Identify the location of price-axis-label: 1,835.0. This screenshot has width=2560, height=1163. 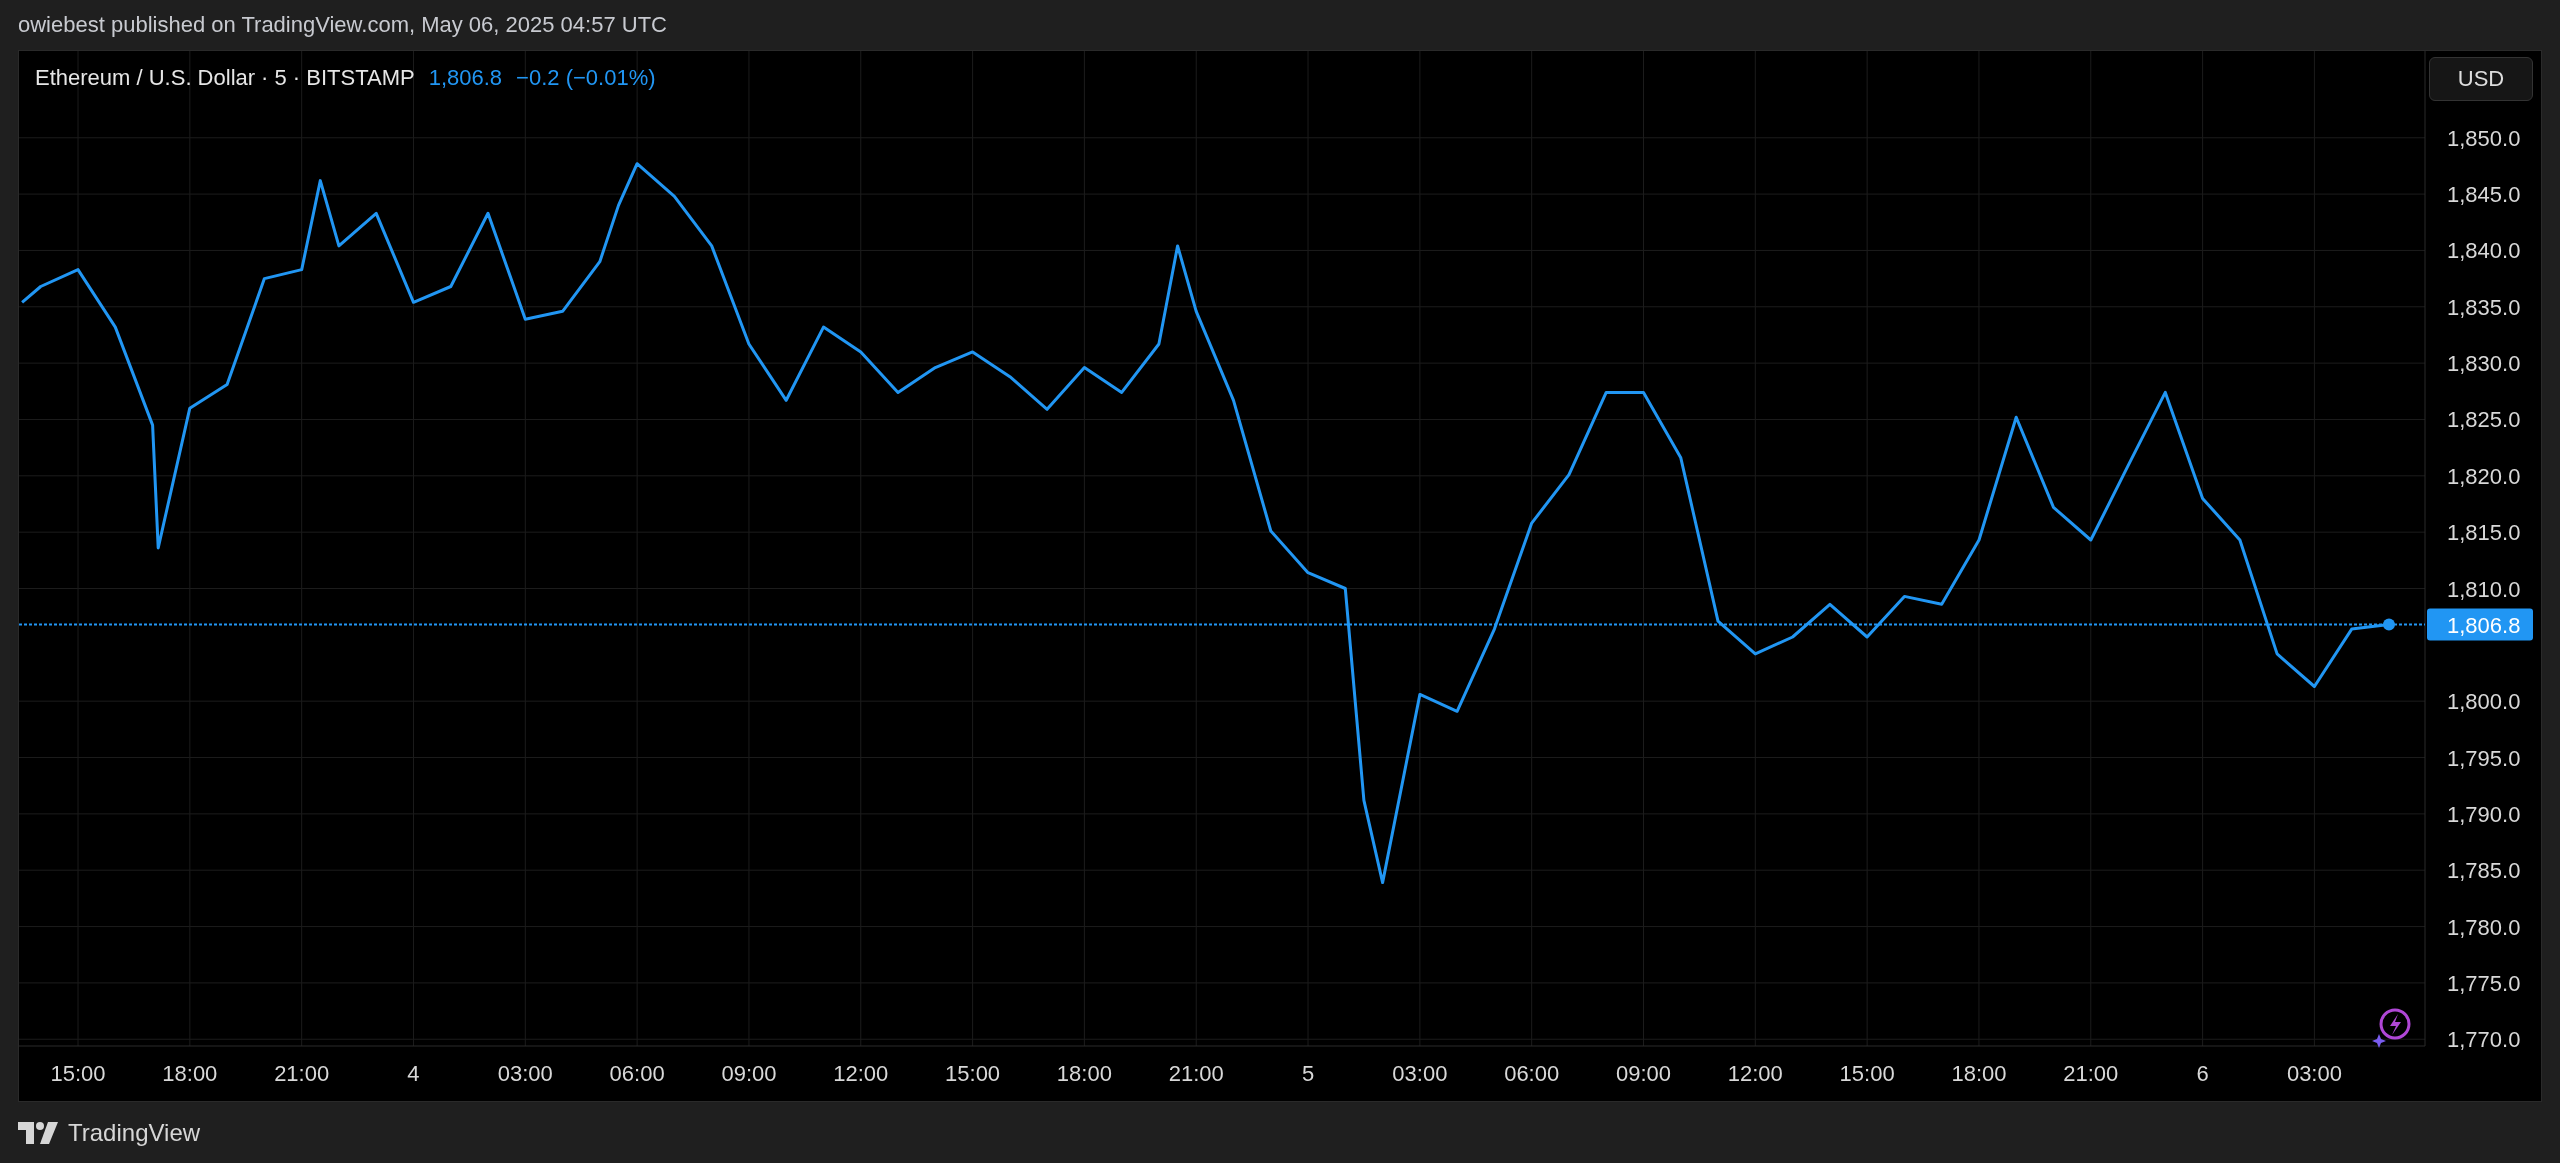
(2484, 307).